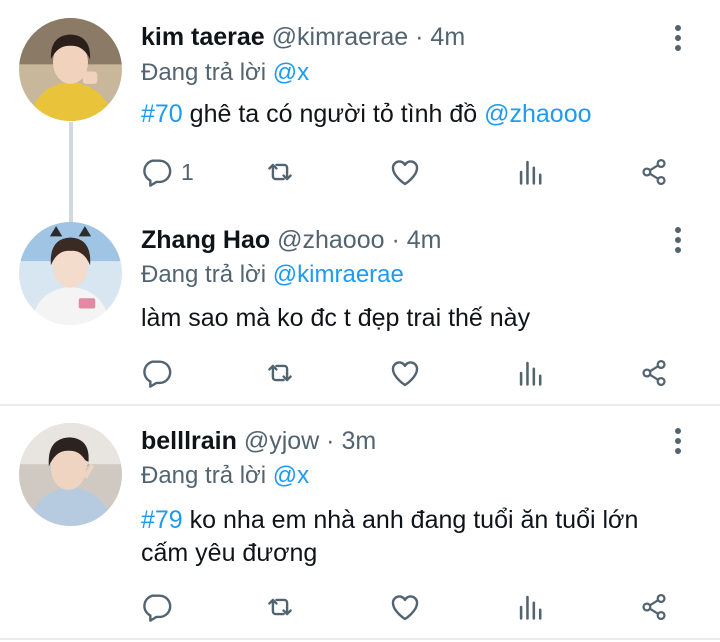 The image size is (720, 642). Describe the element at coordinates (162, 520) in the screenshot. I see `hashtag-link: #79` at that location.